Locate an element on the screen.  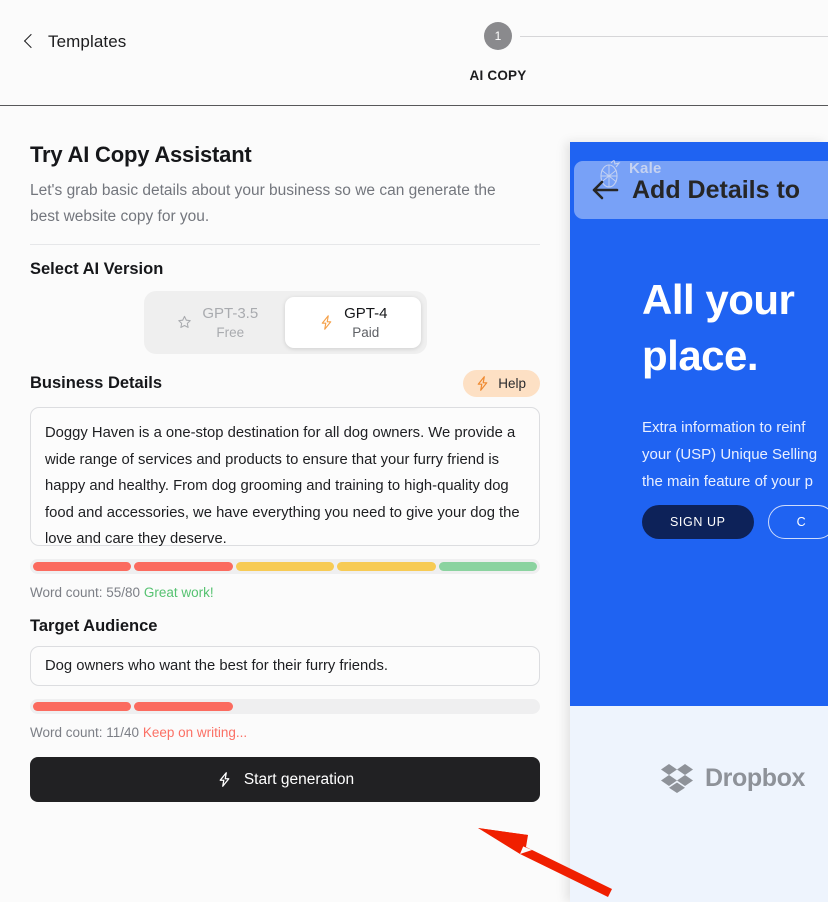
target-audience-meter is located at coordinates (285, 706).